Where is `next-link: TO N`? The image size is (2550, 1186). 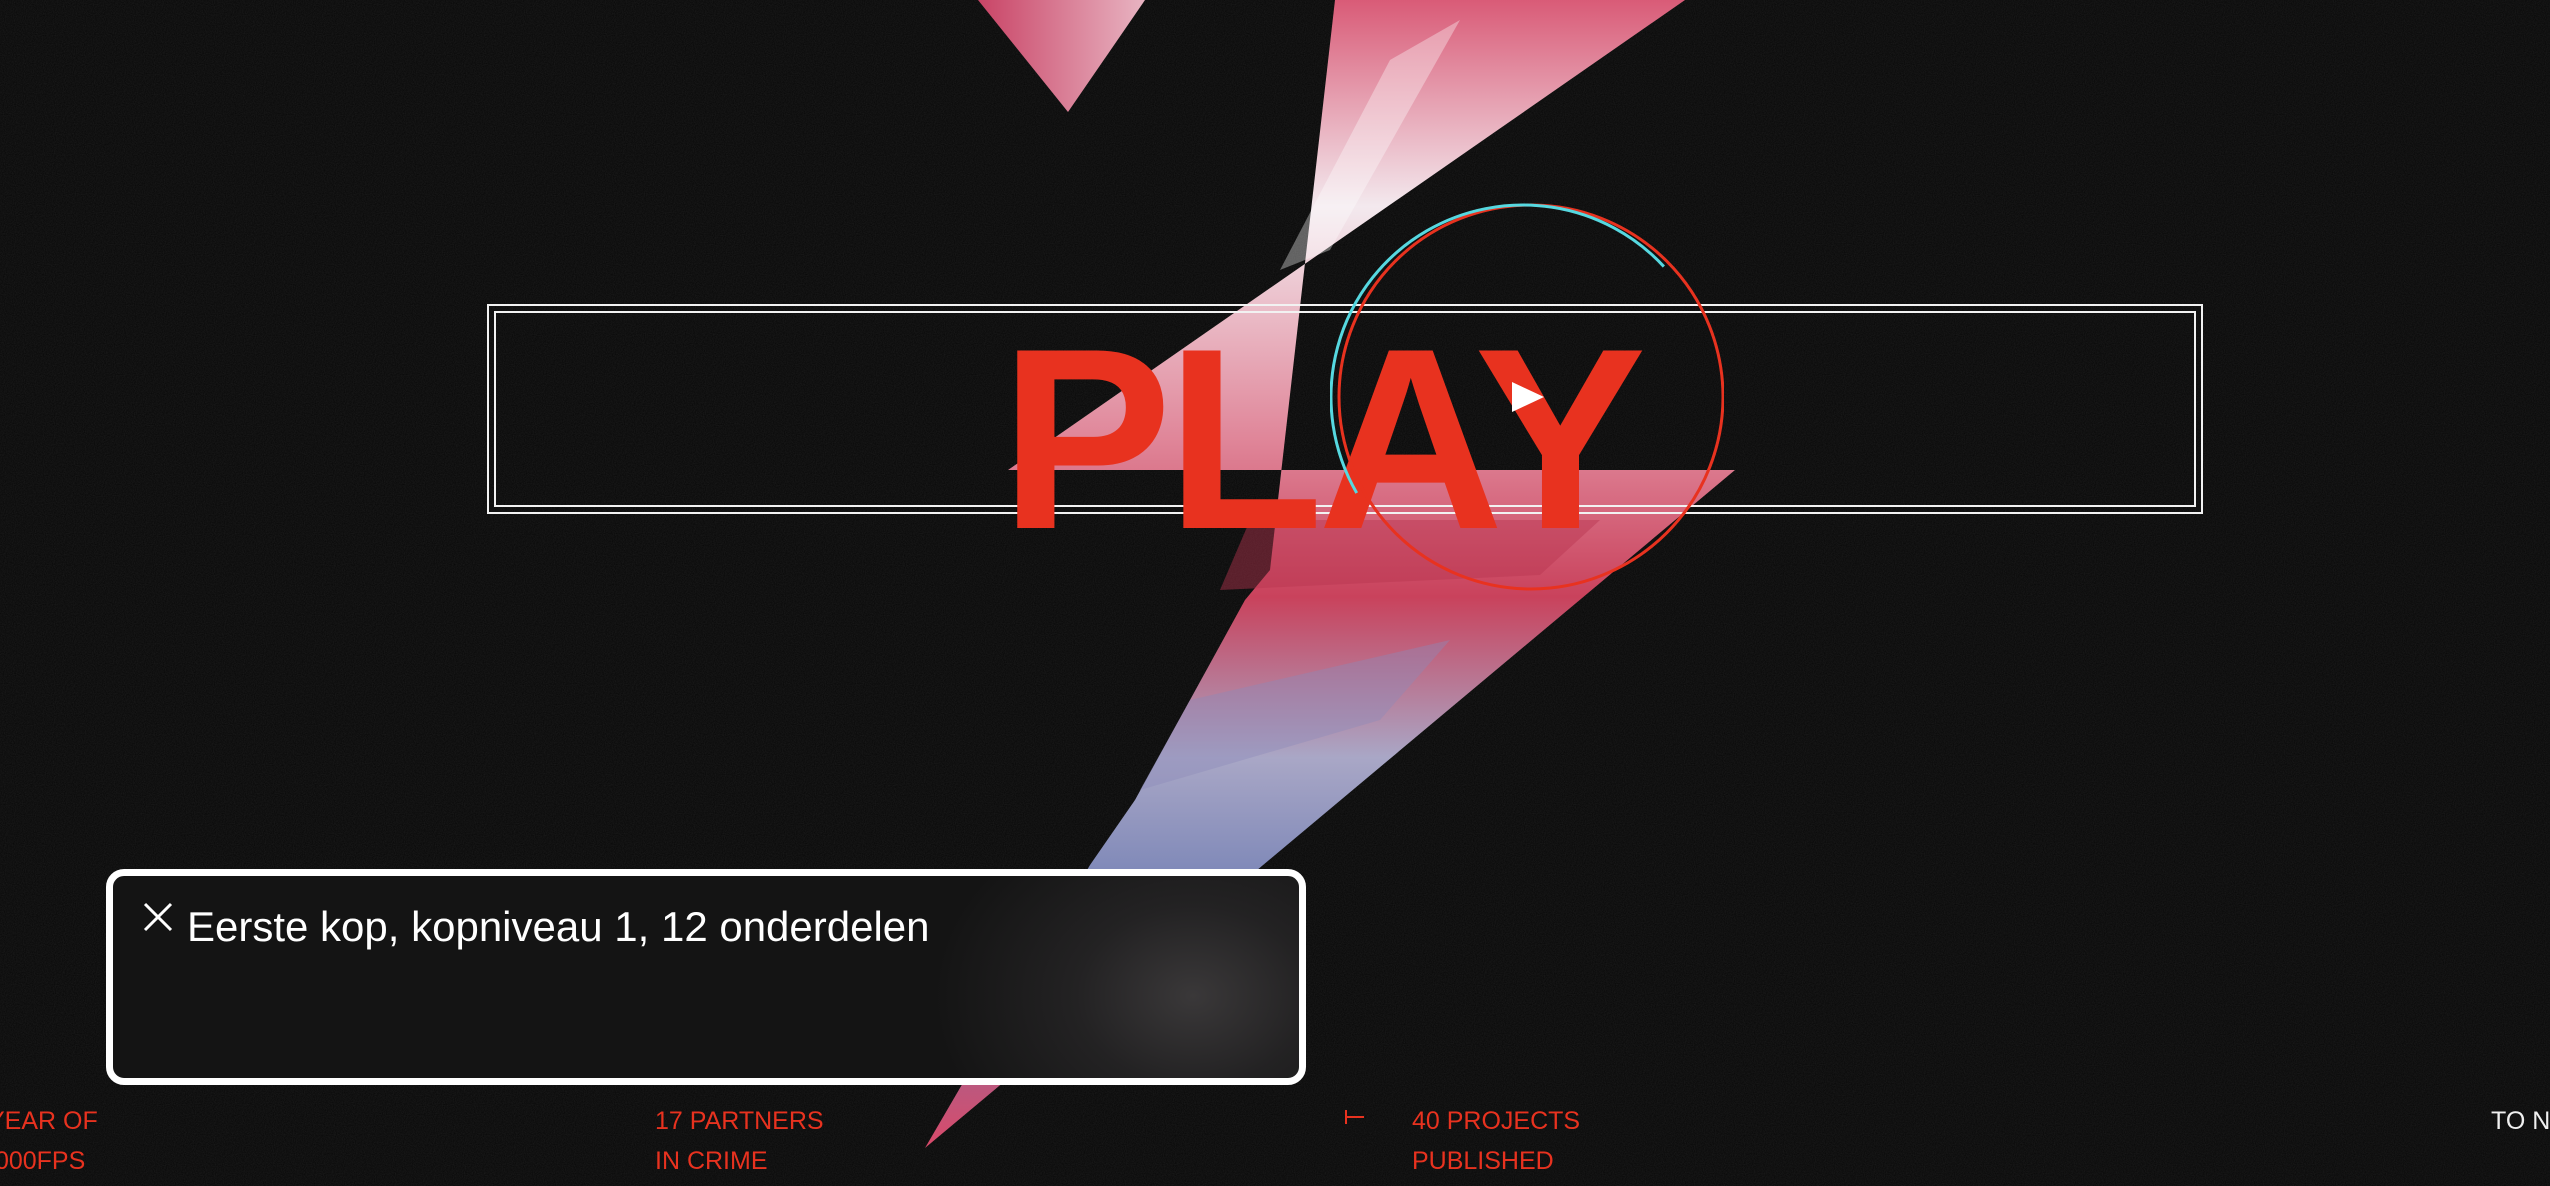 next-link: TO N is located at coordinates (2520, 1121).